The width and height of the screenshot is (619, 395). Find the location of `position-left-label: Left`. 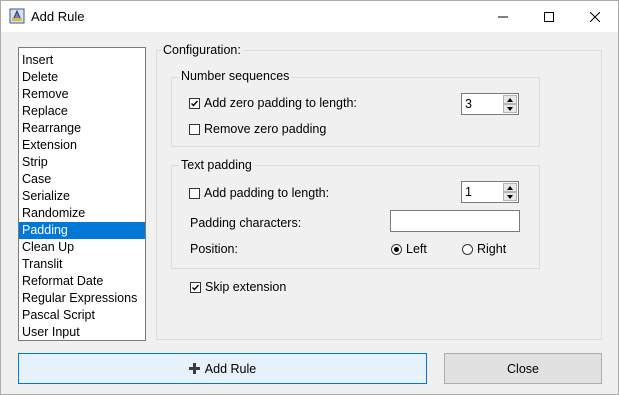

position-left-label: Left is located at coordinates (416, 249).